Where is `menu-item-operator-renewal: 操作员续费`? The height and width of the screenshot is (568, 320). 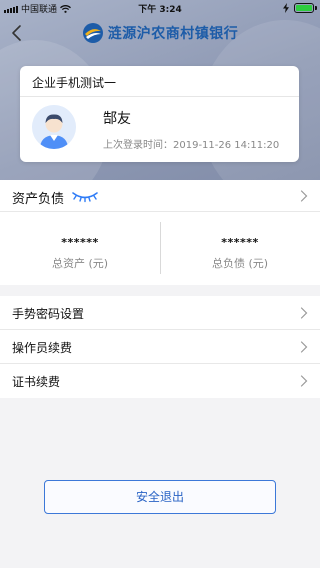
menu-item-operator-renewal: 操作员续费 is located at coordinates (160, 347).